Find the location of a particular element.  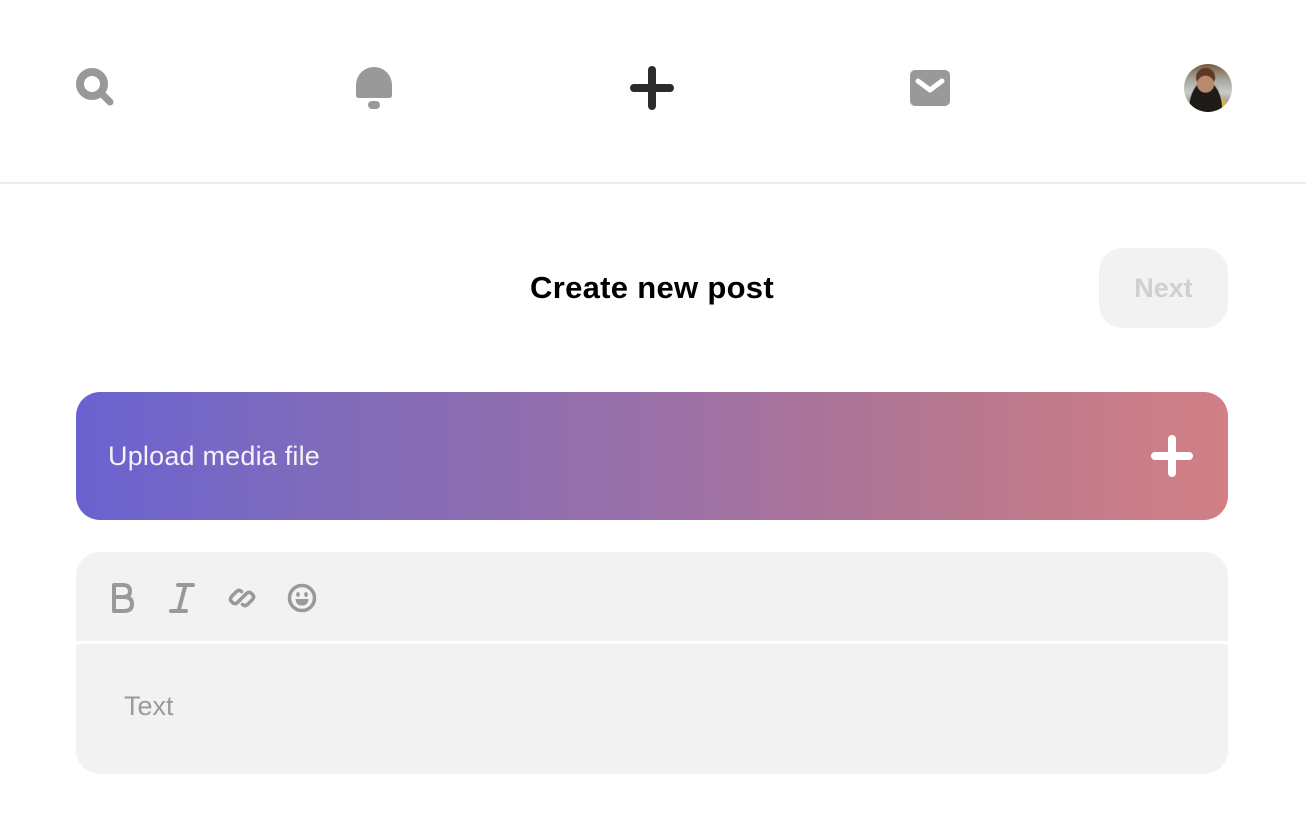

link-button is located at coordinates (242, 598).